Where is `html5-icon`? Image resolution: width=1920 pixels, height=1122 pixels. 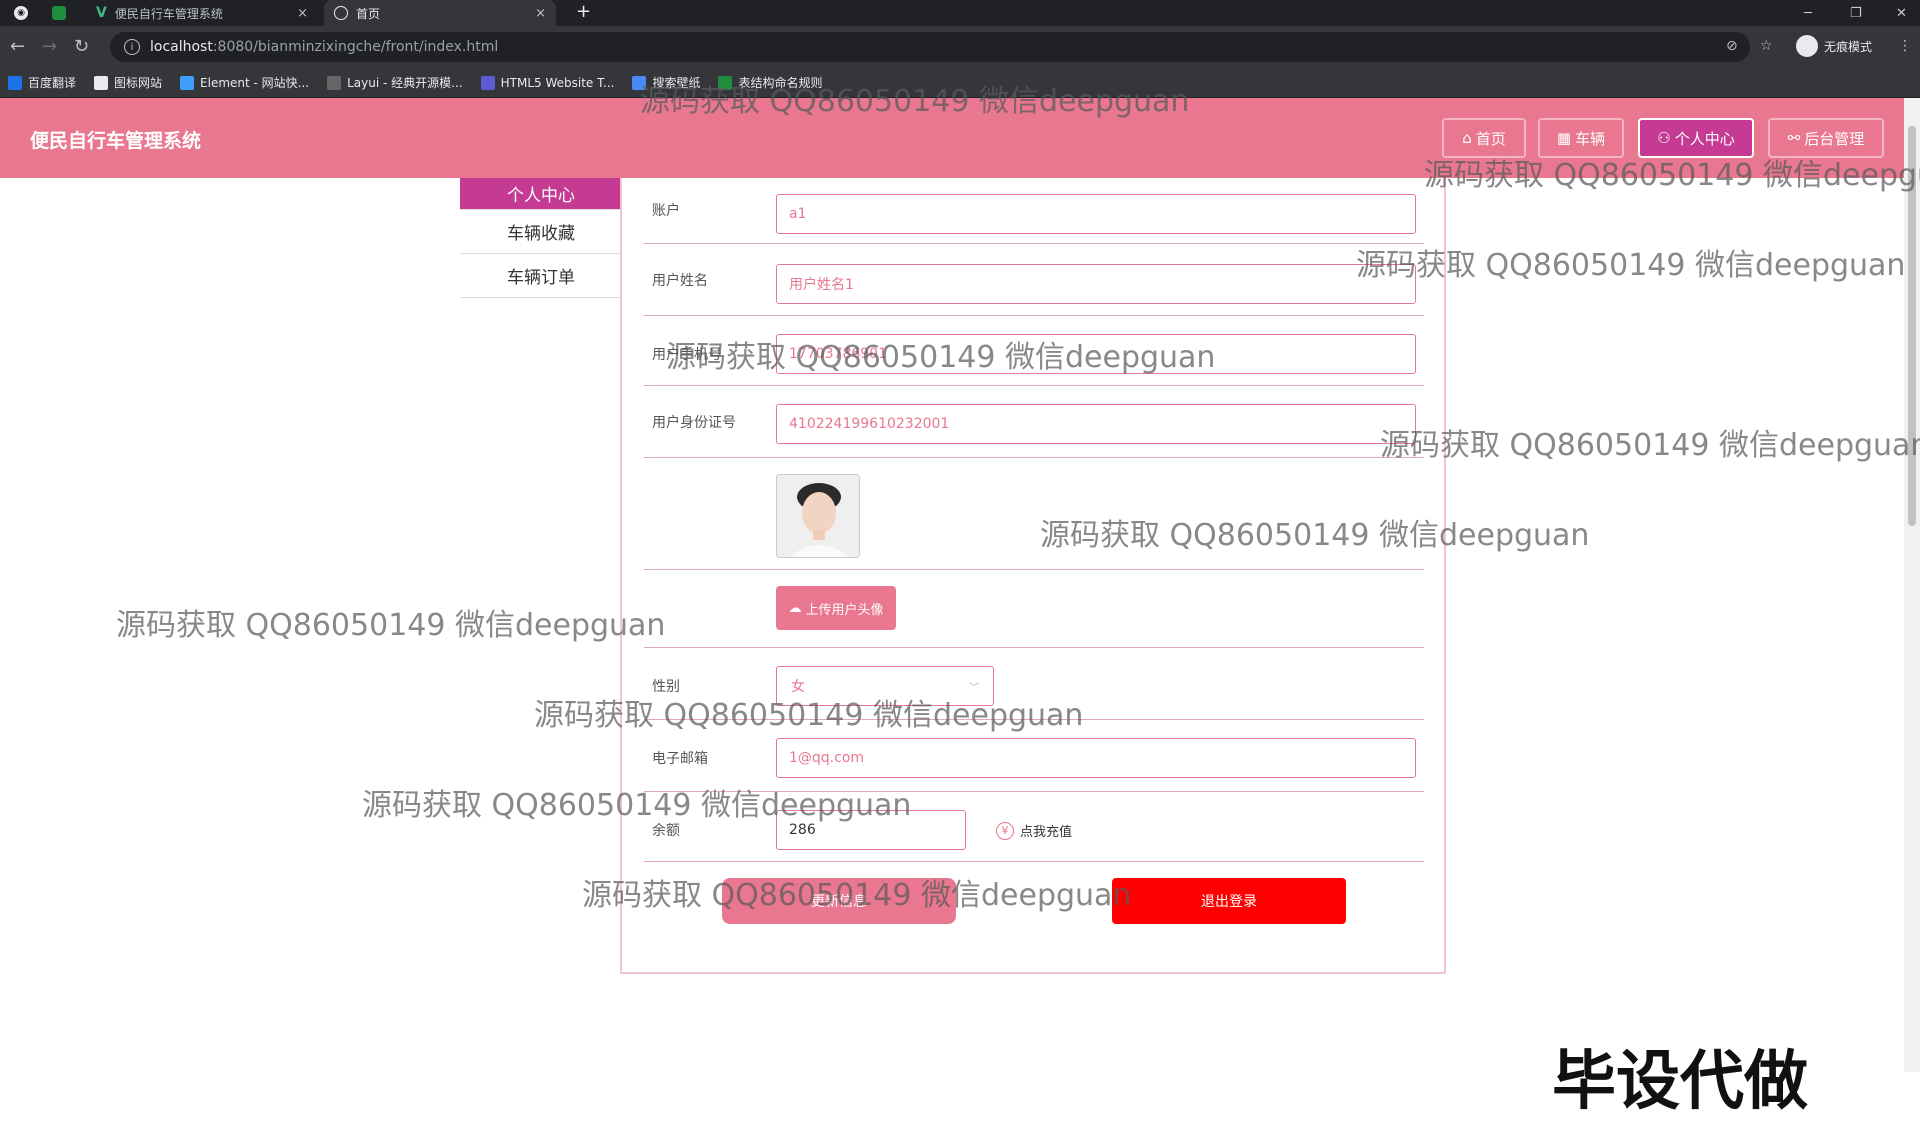
html5-icon is located at coordinates (487, 82).